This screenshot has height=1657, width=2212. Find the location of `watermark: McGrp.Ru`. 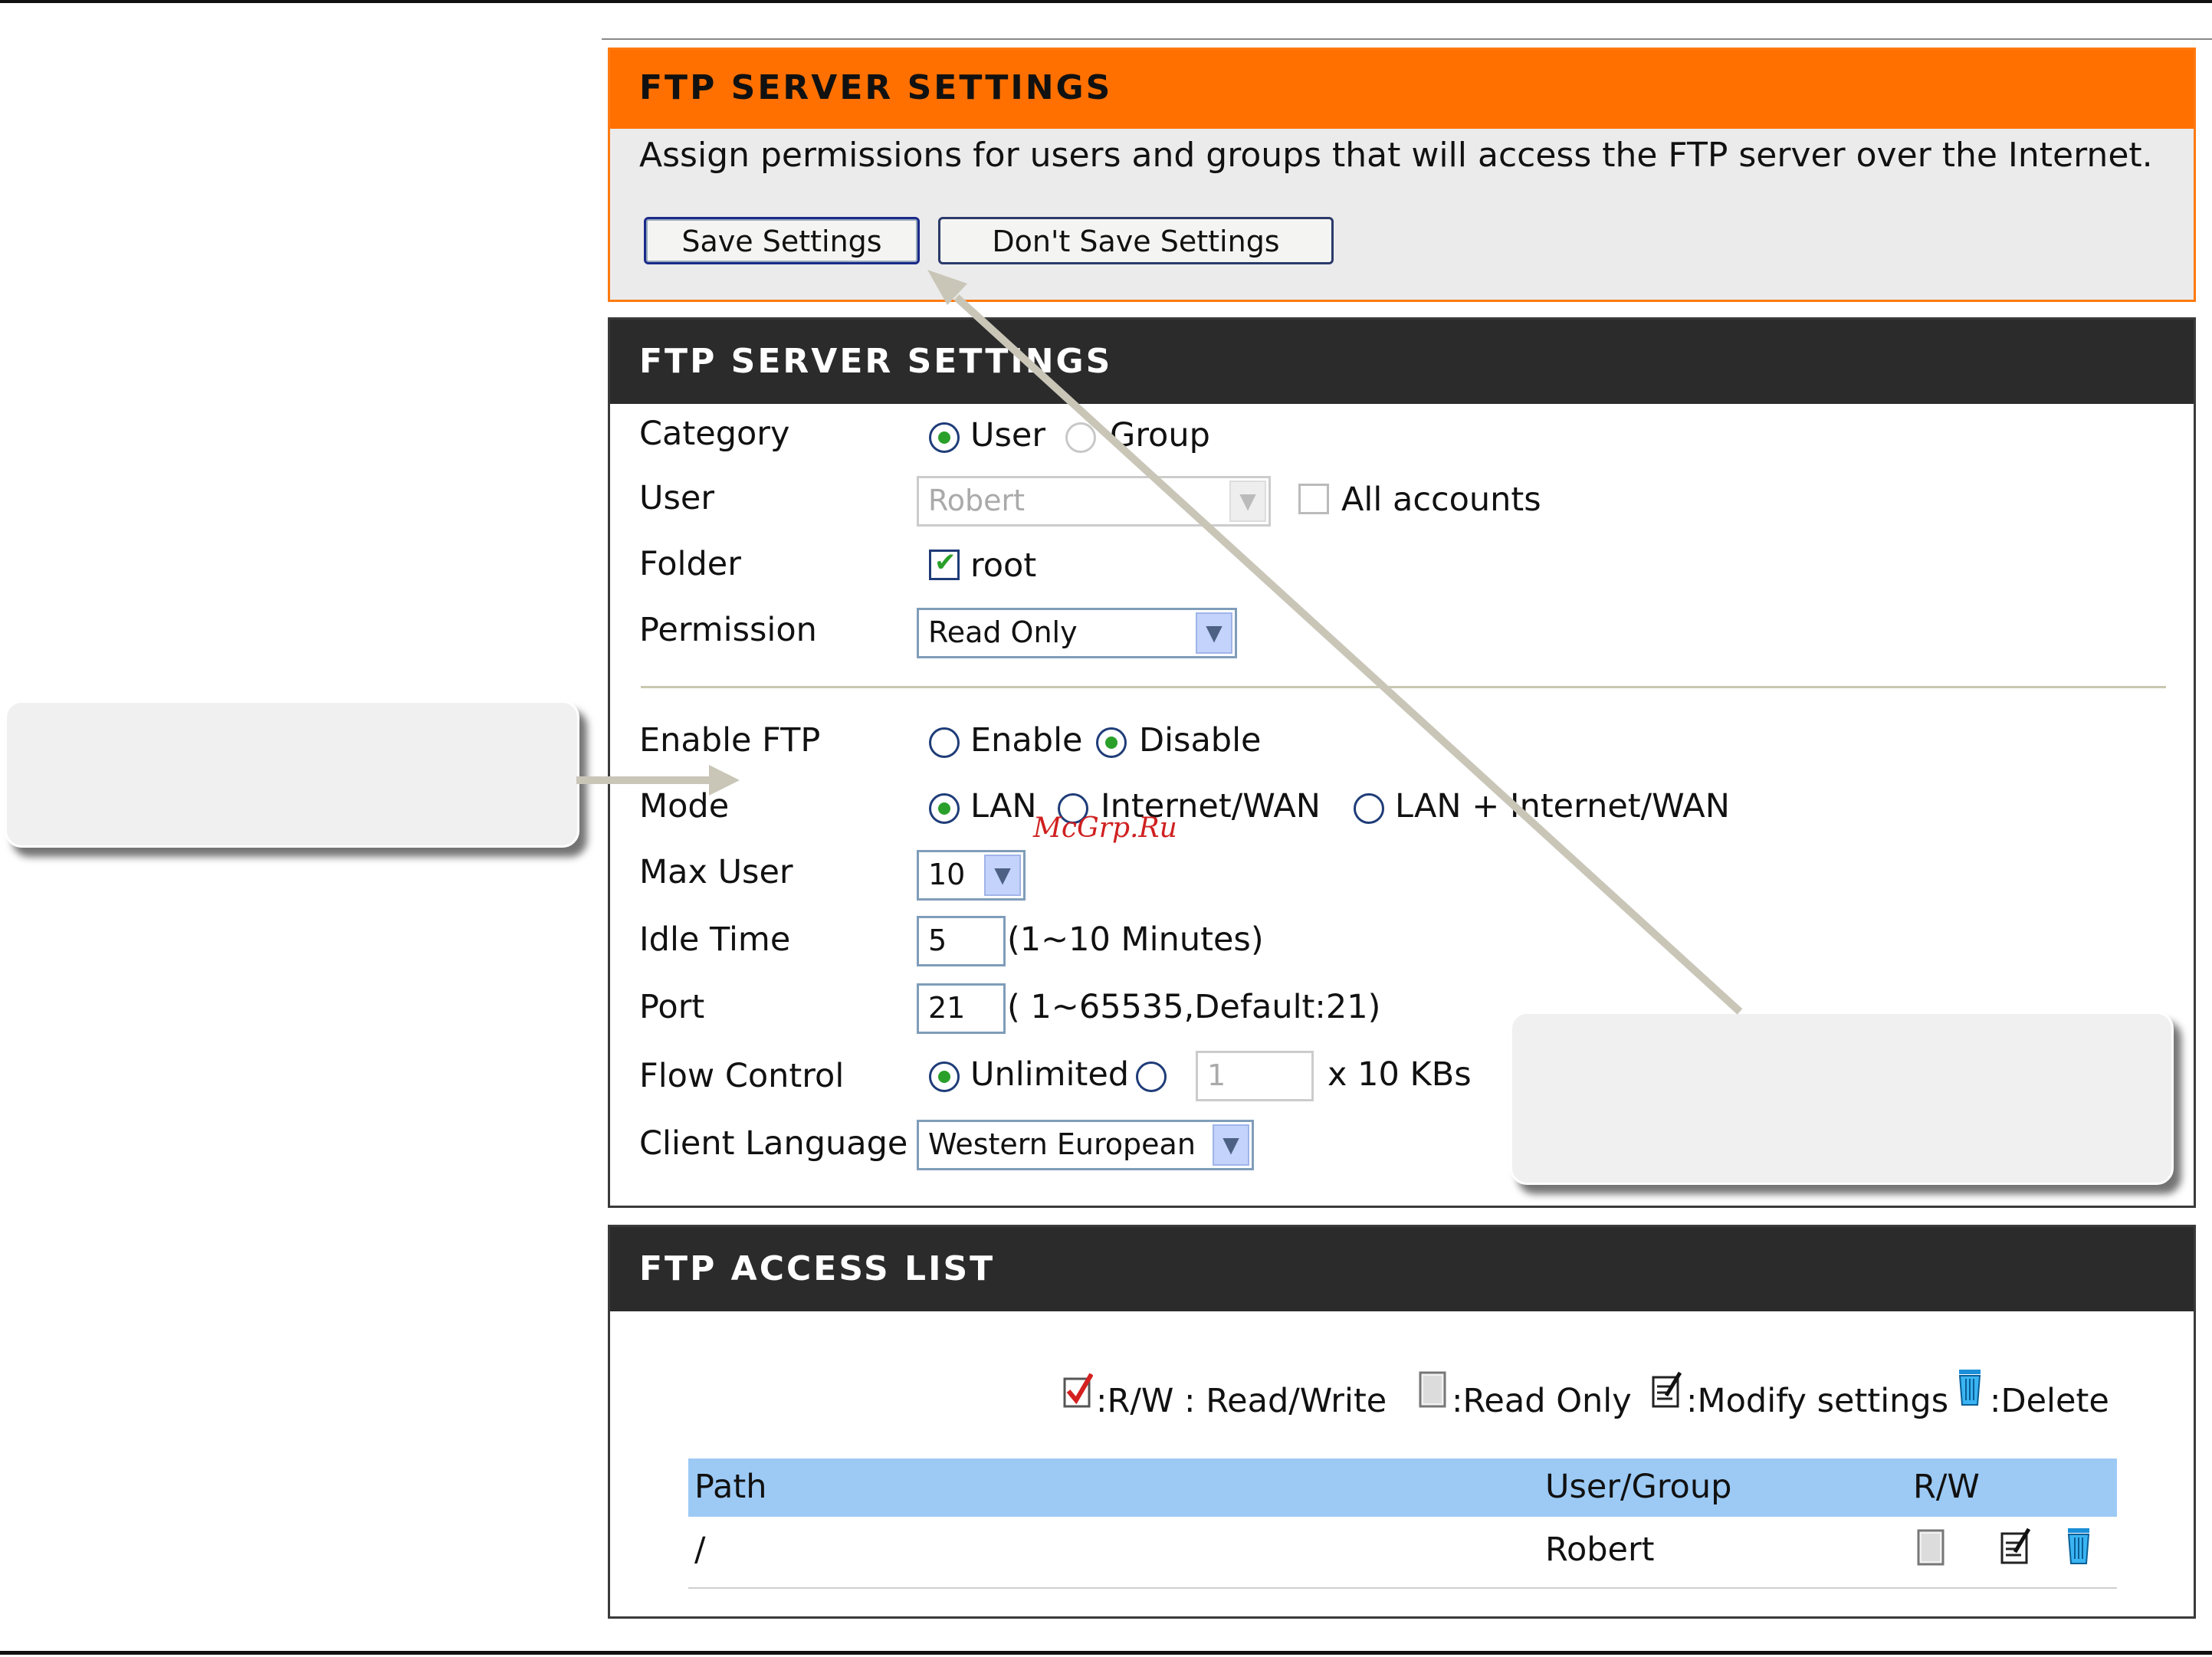

watermark: McGrp.Ru is located at coordinates (1105, 828).